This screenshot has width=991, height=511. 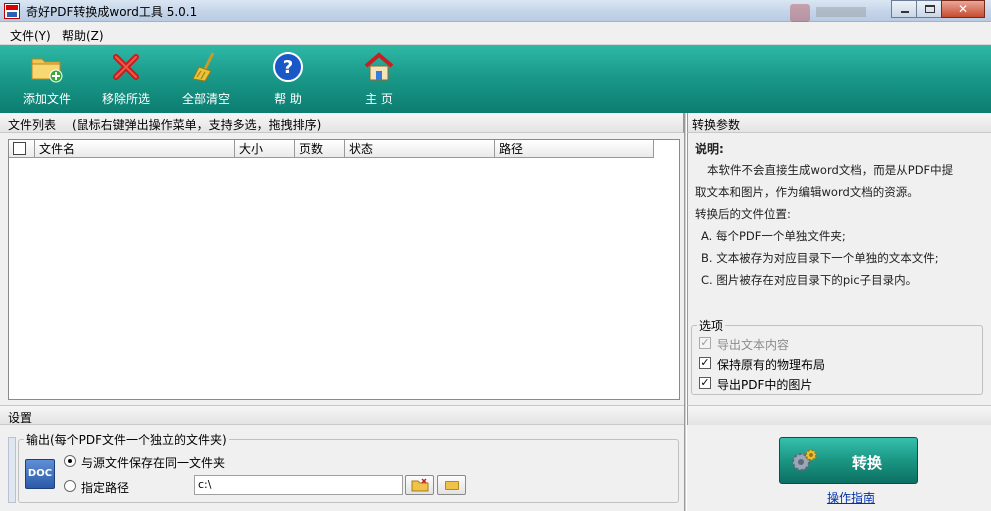 What do you see at coordinates (32, 125) in the screenshot?
I see `file-list-title: 文件列表` at bounding box center [32, 125].